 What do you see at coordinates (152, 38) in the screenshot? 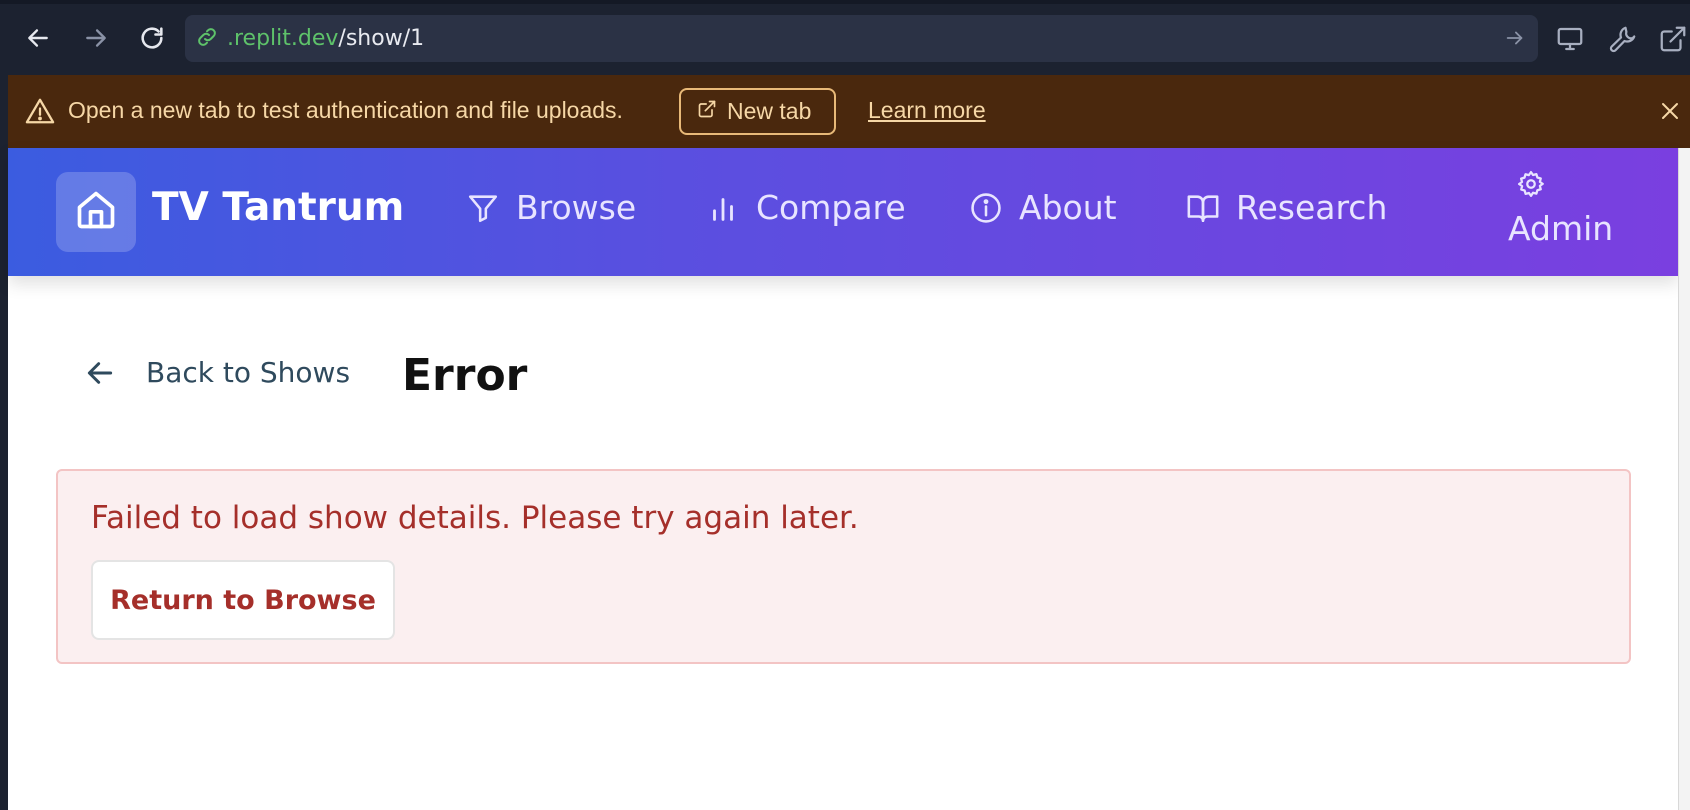
I see `reload-icon` at bounding box center [152, 38].